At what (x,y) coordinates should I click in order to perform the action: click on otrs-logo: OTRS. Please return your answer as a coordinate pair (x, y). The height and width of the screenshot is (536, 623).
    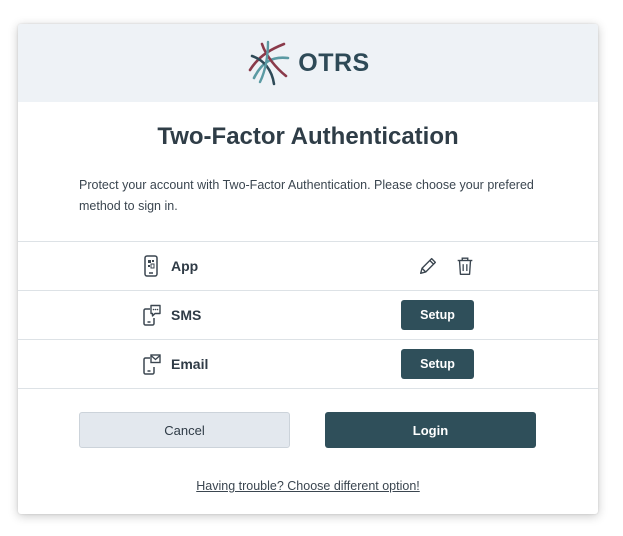
    Looking at the image, I should click on (307, 63).